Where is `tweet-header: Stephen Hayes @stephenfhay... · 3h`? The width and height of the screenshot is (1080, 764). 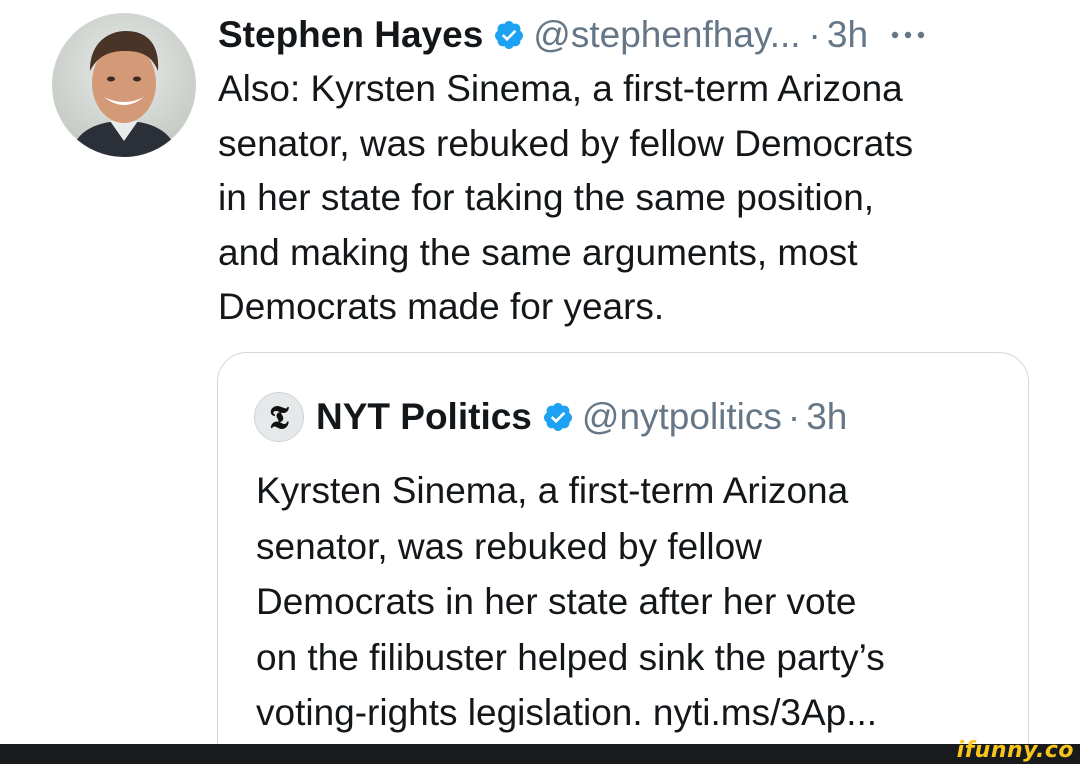 tweet-header: Stephen Hayes @stephenfhay... · 3h is located at coordinates (633, 35).